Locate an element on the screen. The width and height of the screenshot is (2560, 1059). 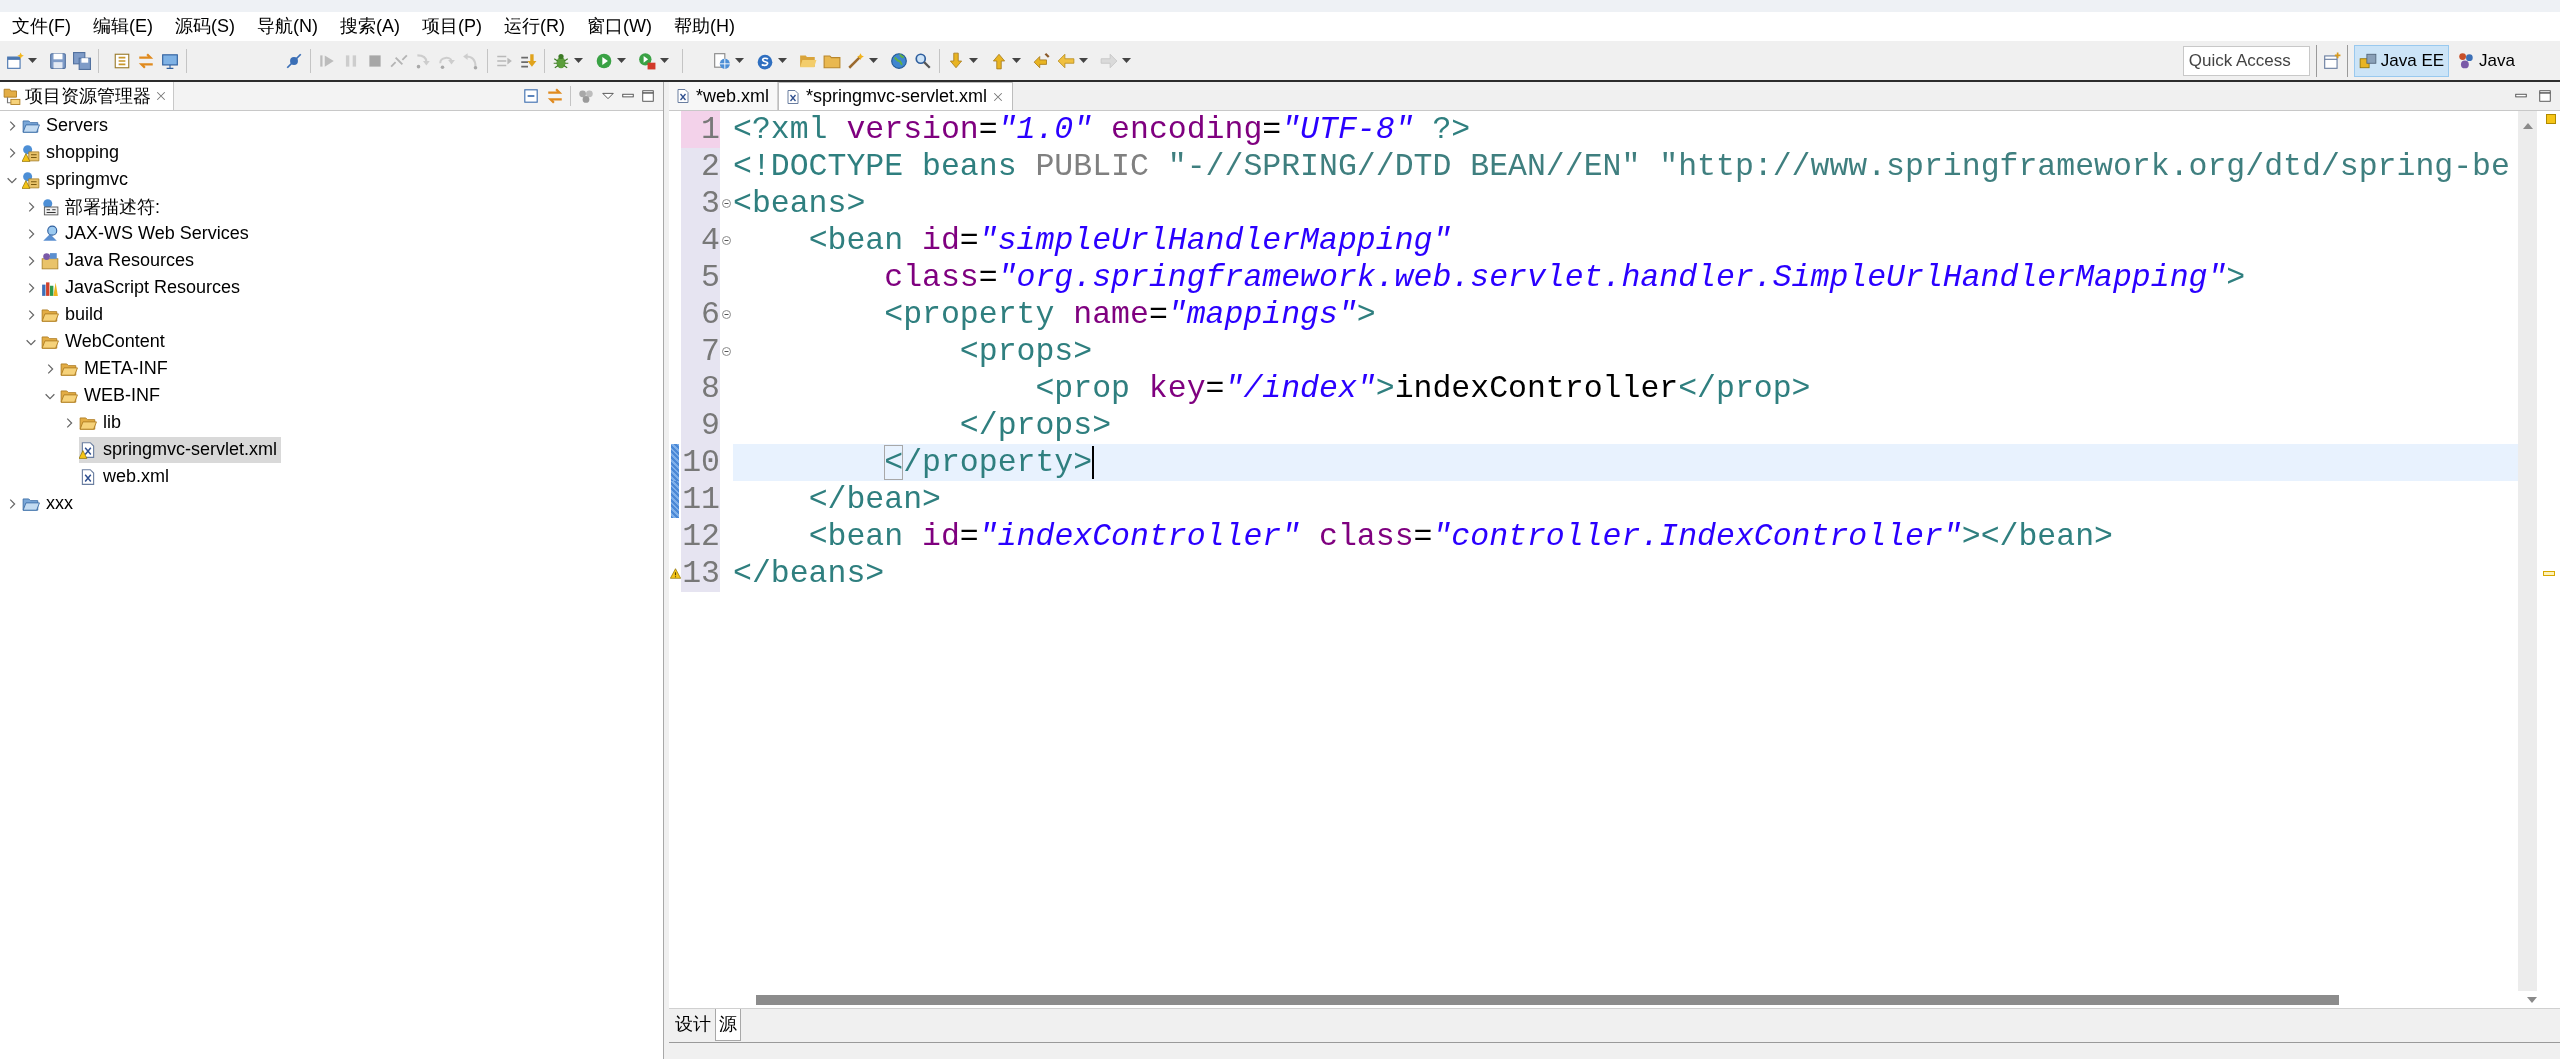
tree-item: JavaScript Resources is located at coordinates (143, 287).